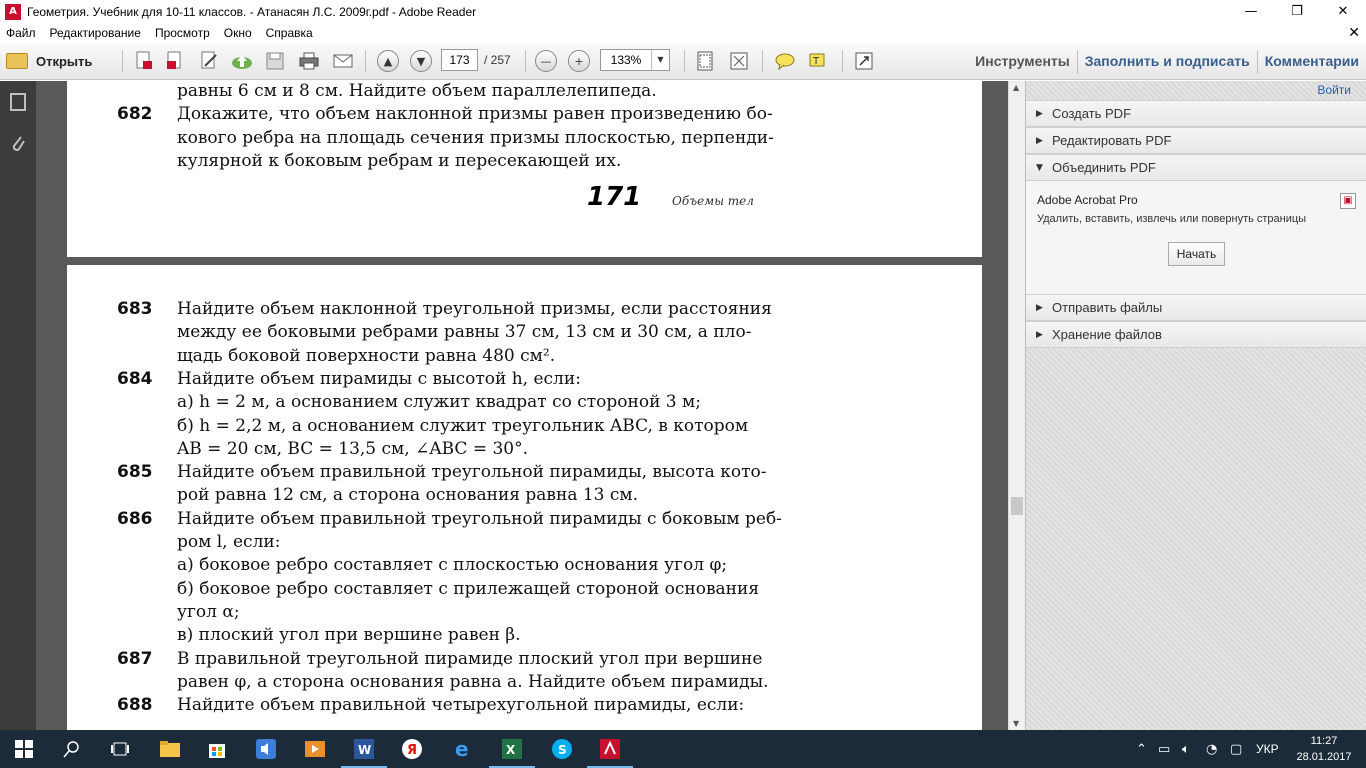 The width and height of the screenshot is (1366, 768). I want to click on highlight-icon: T, so click(818, 61).